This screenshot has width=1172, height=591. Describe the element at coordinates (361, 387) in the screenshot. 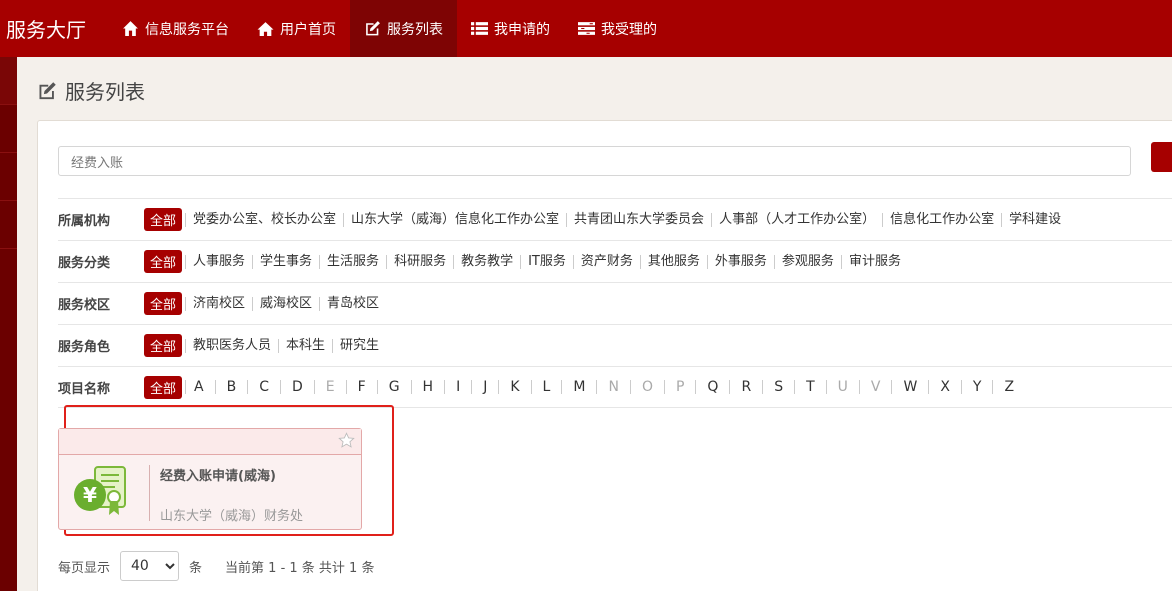

I see `letter-filter-f: F` at that location.